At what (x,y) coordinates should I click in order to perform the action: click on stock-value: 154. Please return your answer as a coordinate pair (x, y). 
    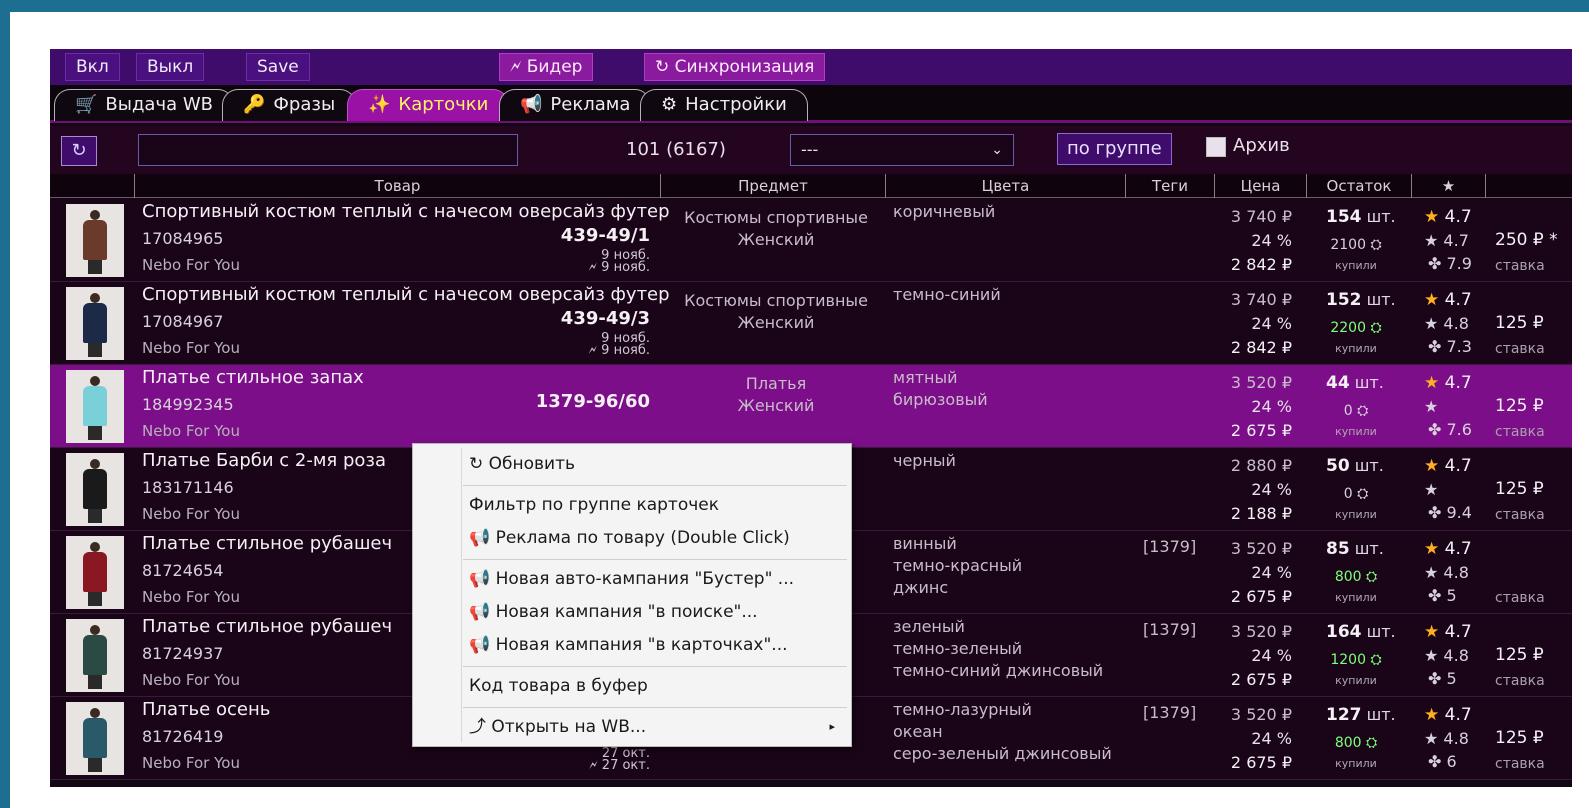
    Looking at the image, I should click on (1344, 217).